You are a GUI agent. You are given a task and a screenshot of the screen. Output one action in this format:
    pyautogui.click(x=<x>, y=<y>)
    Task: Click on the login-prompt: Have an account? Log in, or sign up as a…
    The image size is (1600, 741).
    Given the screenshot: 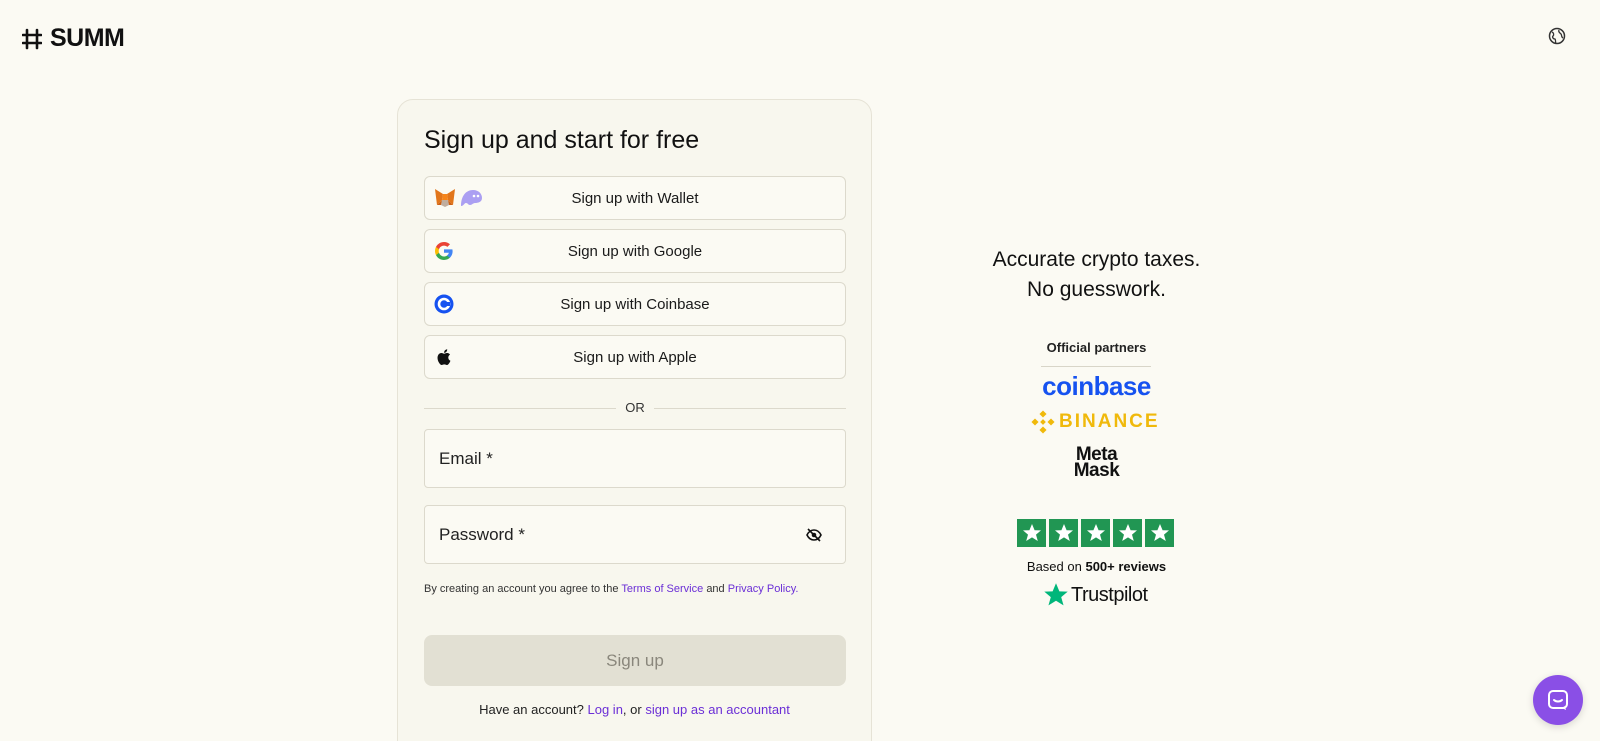 What is the action you would take?
    pyautogui.click(x=634, y=709)
    